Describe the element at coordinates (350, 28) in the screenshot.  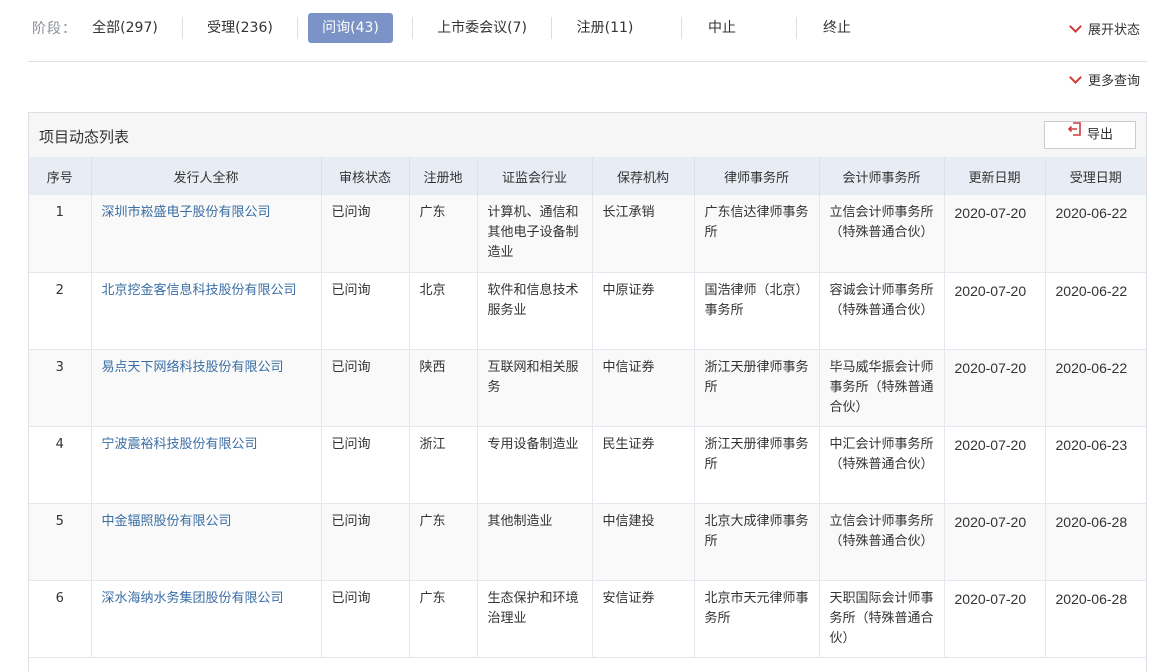
I see `stage-tab-inquiry: 问询(43)` at that location.